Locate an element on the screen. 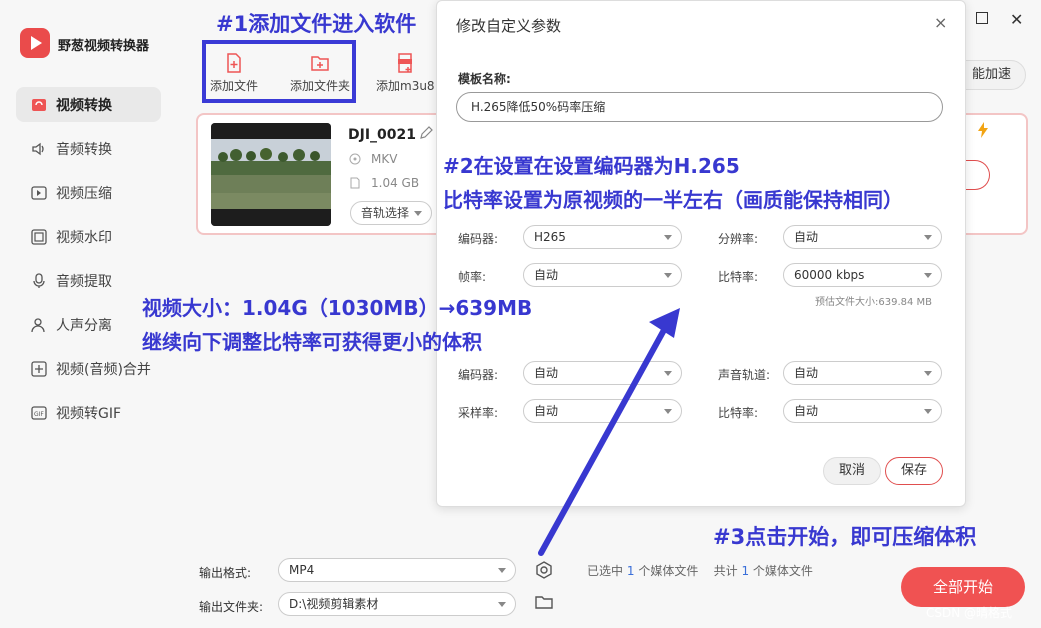  annotation-arrow is located at coordinates (609, 432).